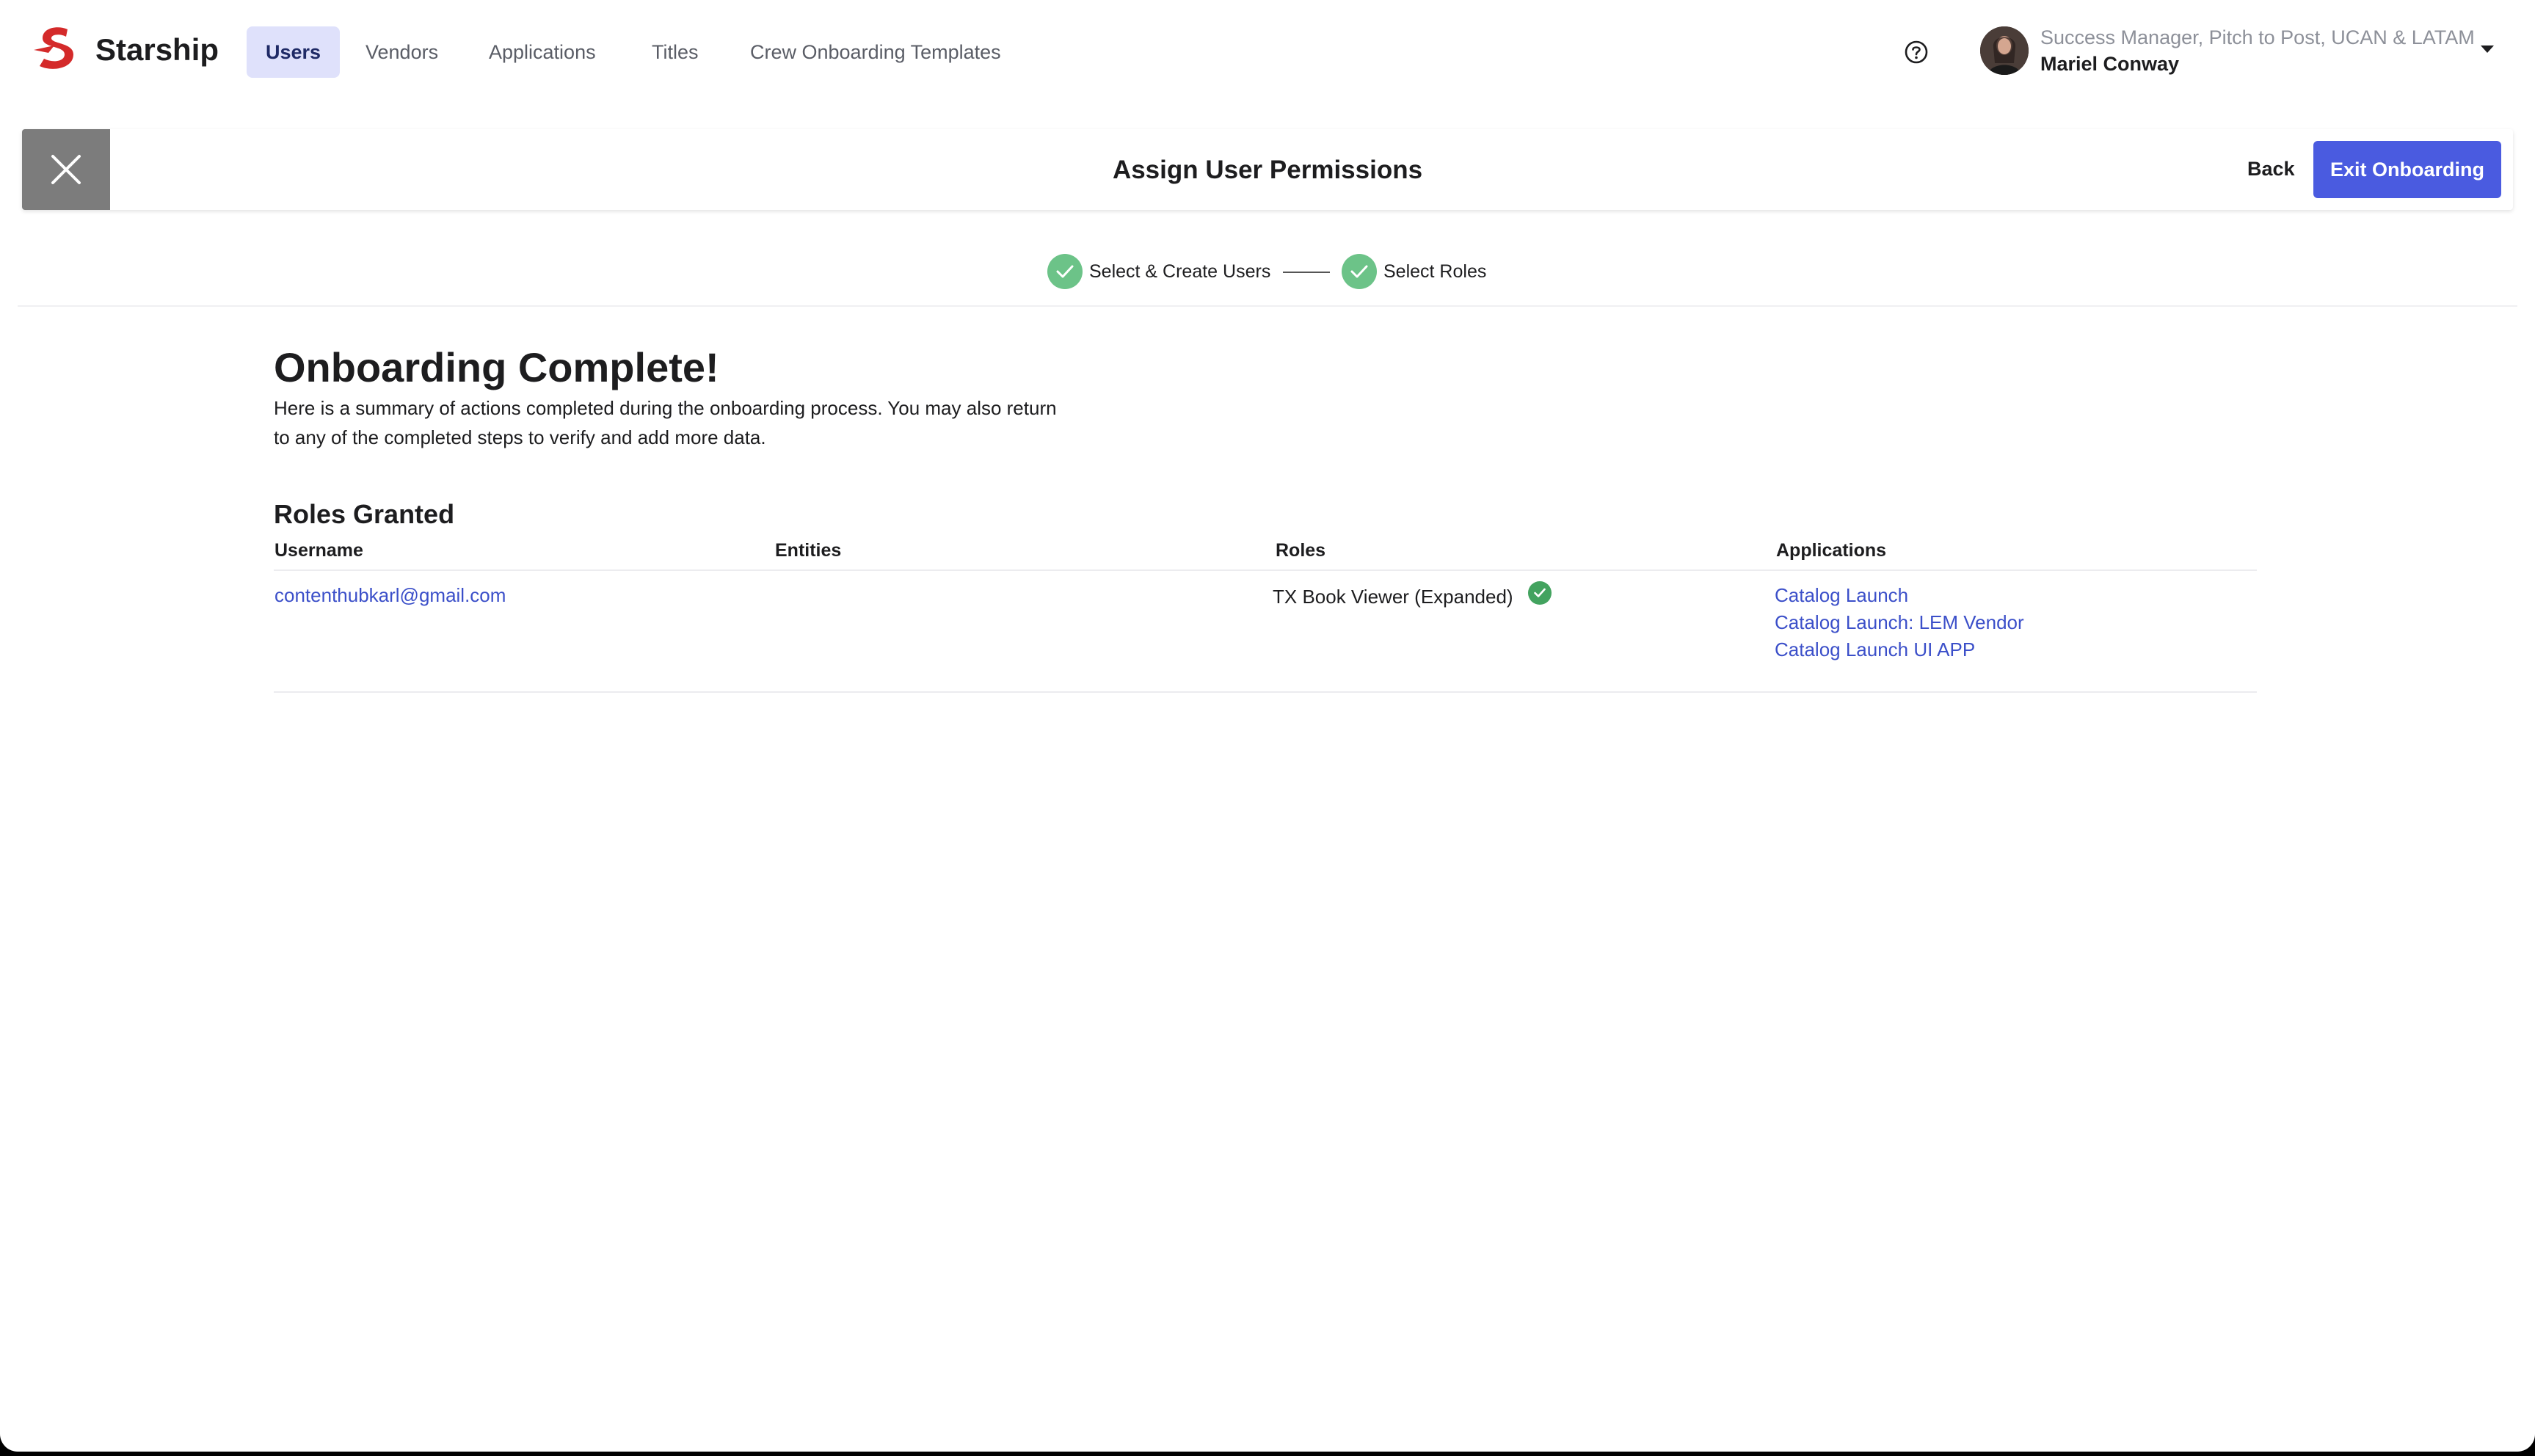 The height and width of the screenshot is (1456, 2535). I want to click on username-link: contenthubkarl@gmail.com, so click(390, 595).